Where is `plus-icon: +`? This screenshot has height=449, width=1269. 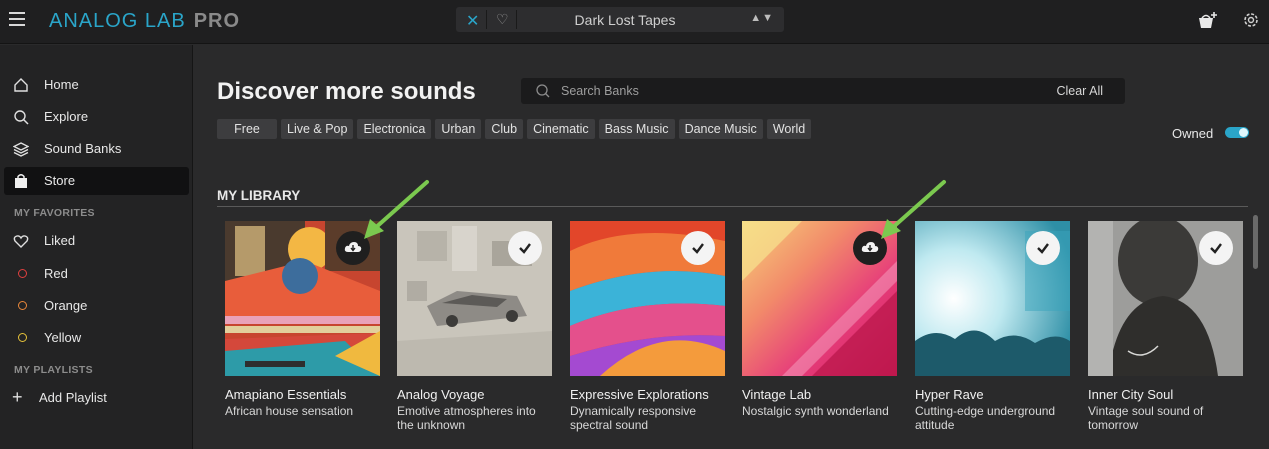 plus-icon: + is located at coordinates (17, 397).